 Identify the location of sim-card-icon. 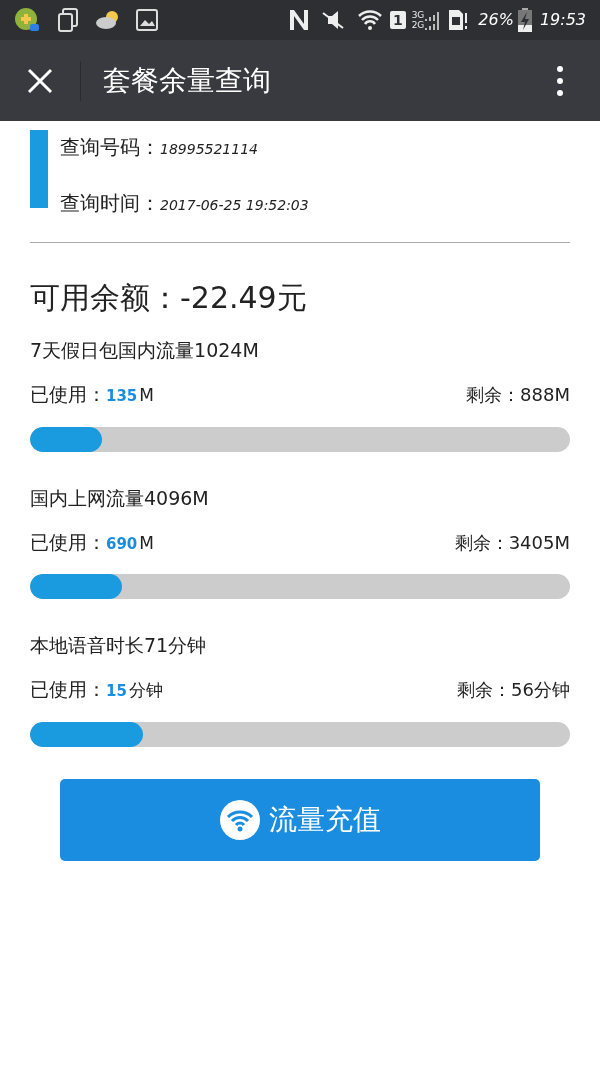
(458, 20).